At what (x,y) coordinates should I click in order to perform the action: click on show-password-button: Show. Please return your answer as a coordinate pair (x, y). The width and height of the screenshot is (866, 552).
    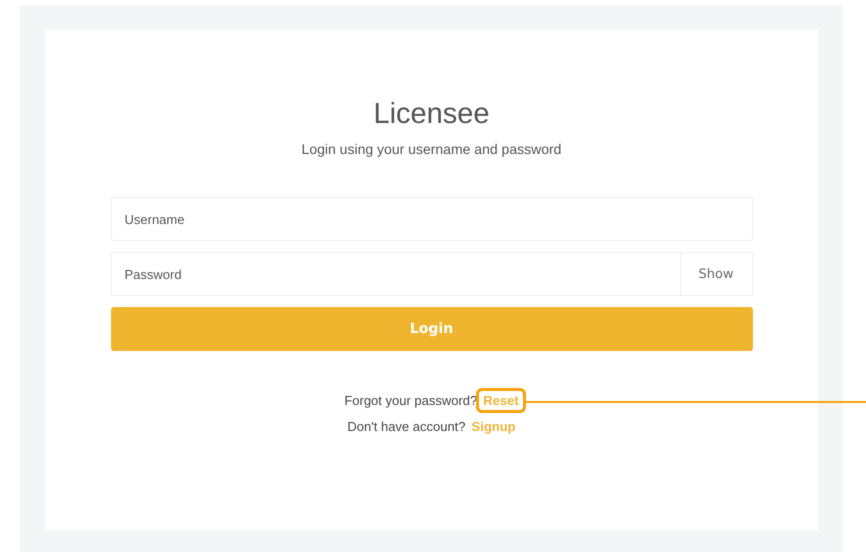
    Looking at the image, I should click on (716, 274).